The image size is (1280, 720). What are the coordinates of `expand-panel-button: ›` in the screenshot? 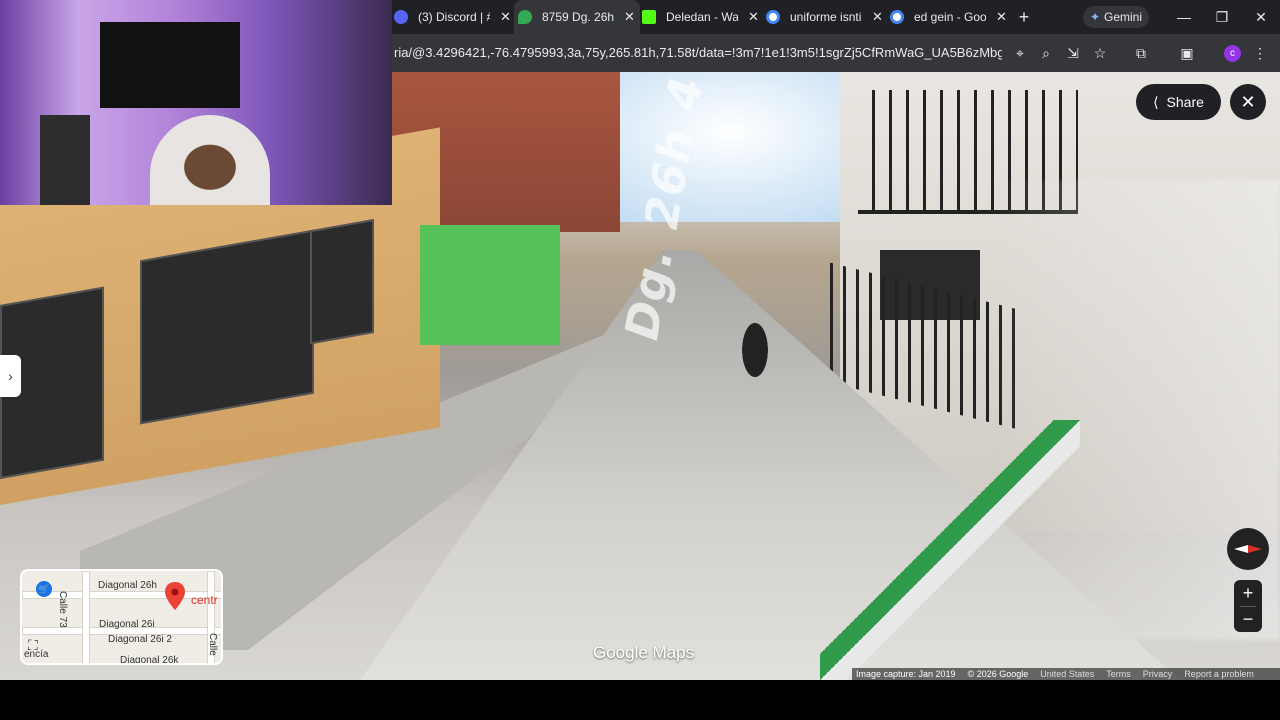 It's located at (10, 376).